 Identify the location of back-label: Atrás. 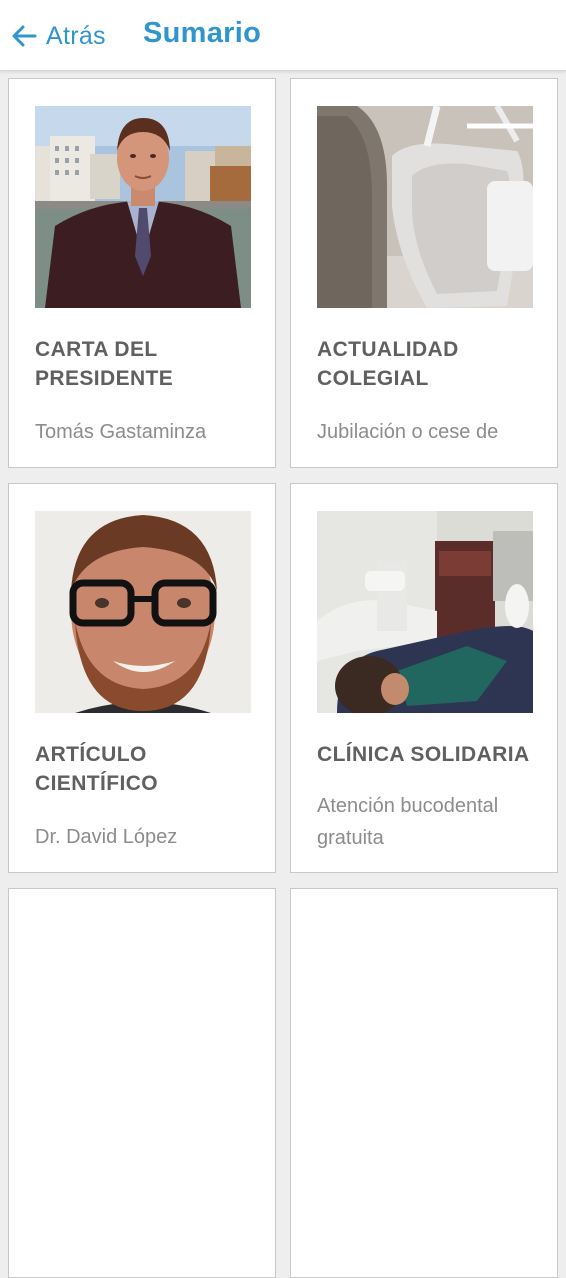
(76, 35).